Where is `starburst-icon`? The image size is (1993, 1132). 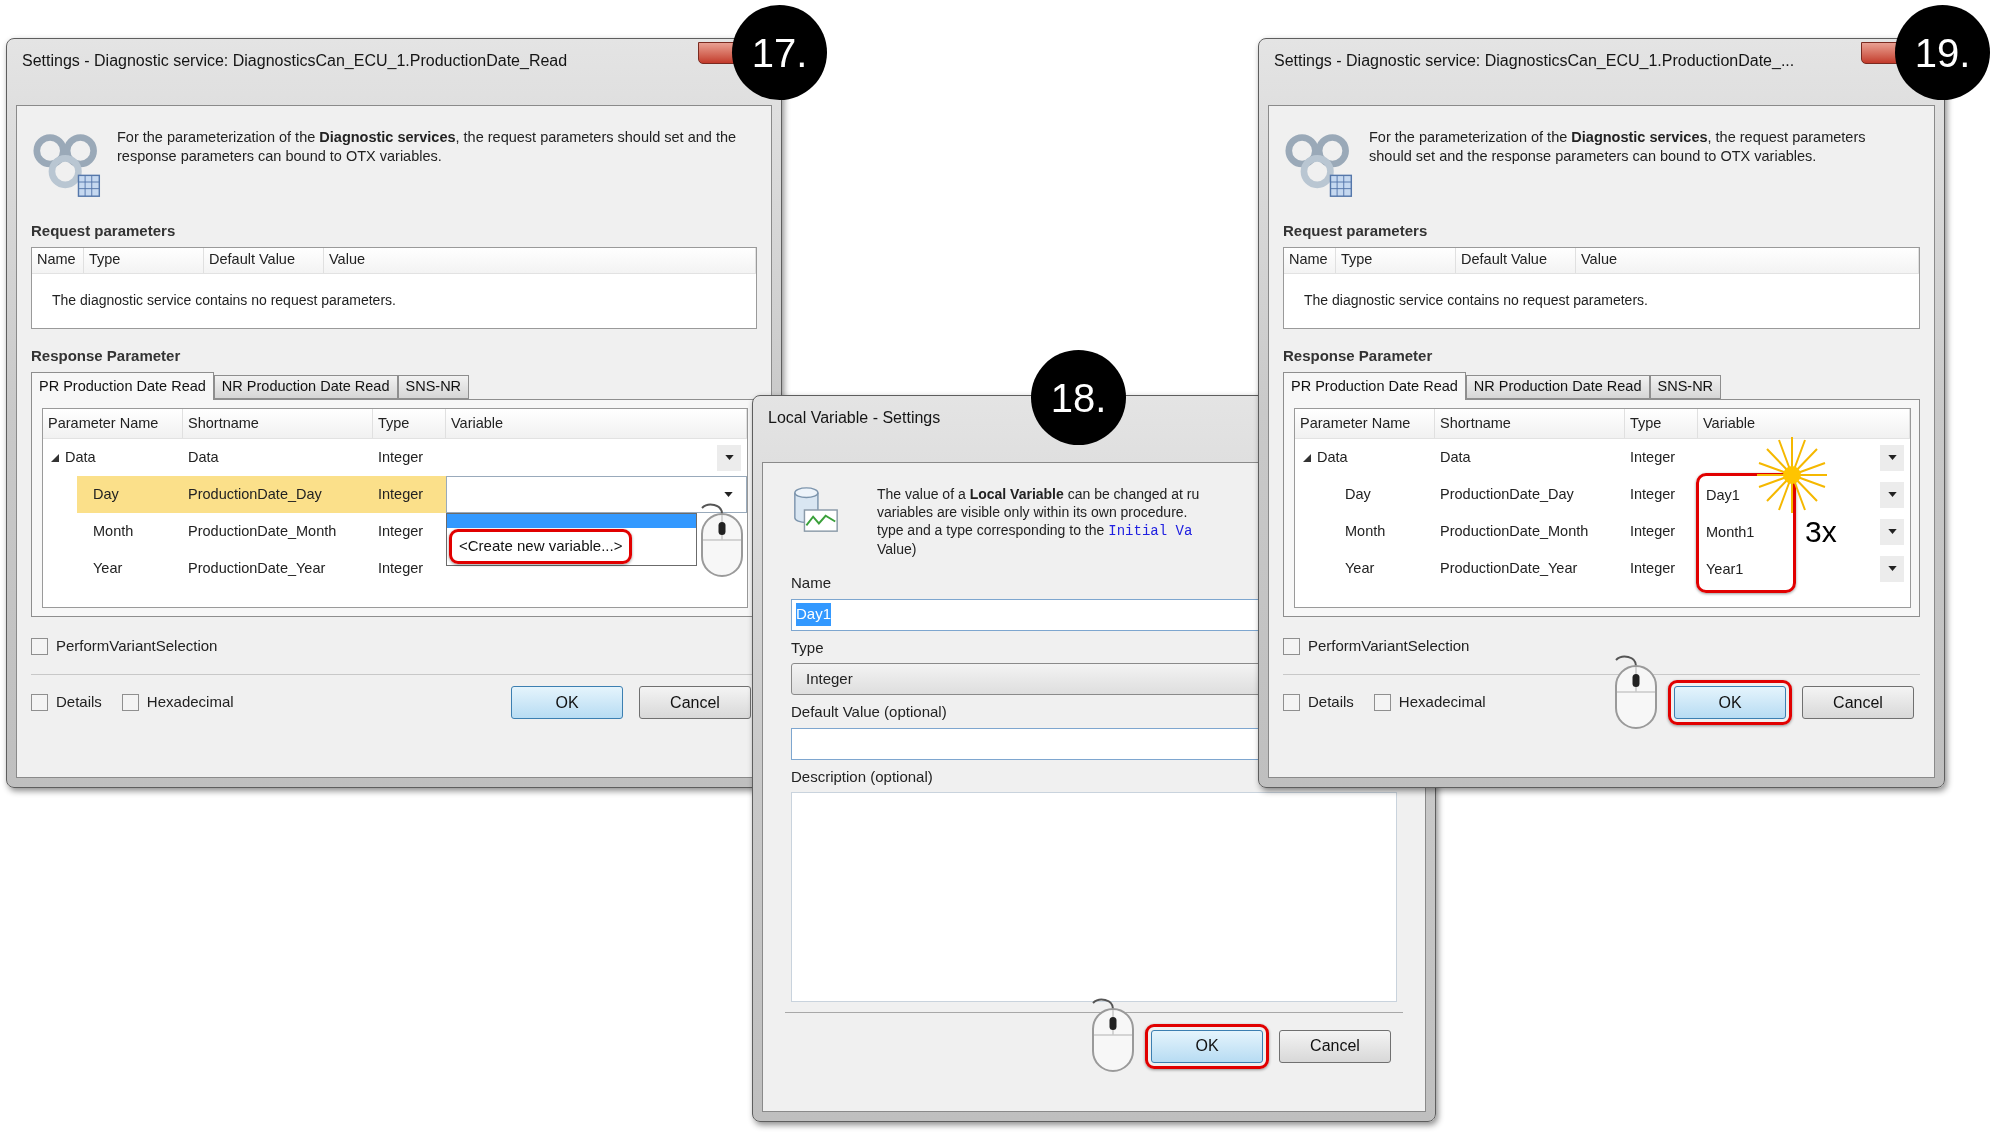
starburst-icon is located at coordinates (1792, 475).